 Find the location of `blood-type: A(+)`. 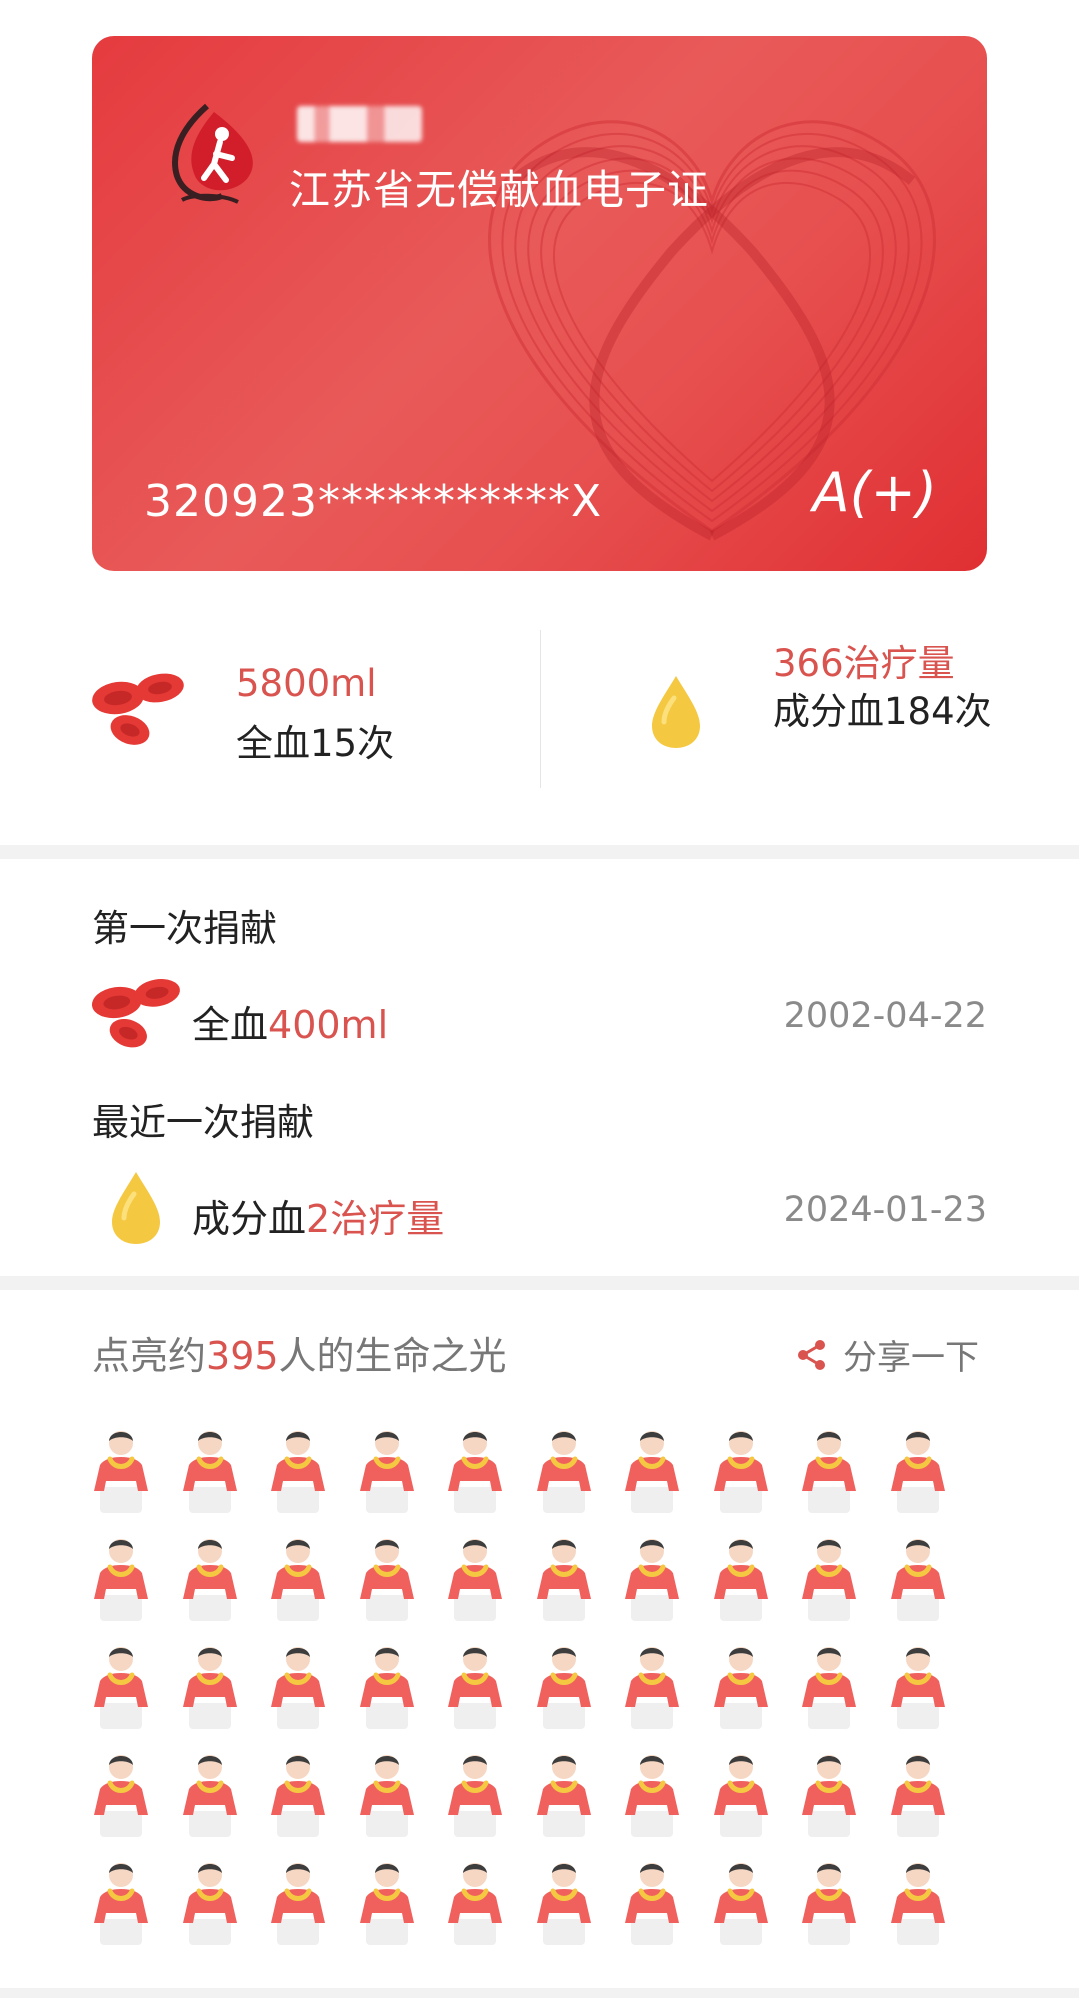

blood-type: A(+) is located at coordinates (874, 492).